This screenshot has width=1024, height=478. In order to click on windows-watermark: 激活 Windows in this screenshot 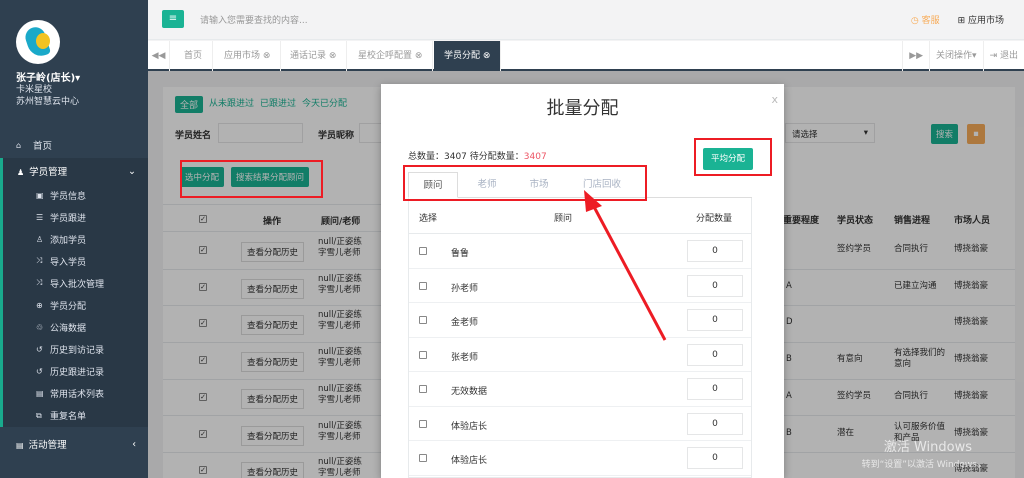, I will do `click(927, 447)`.